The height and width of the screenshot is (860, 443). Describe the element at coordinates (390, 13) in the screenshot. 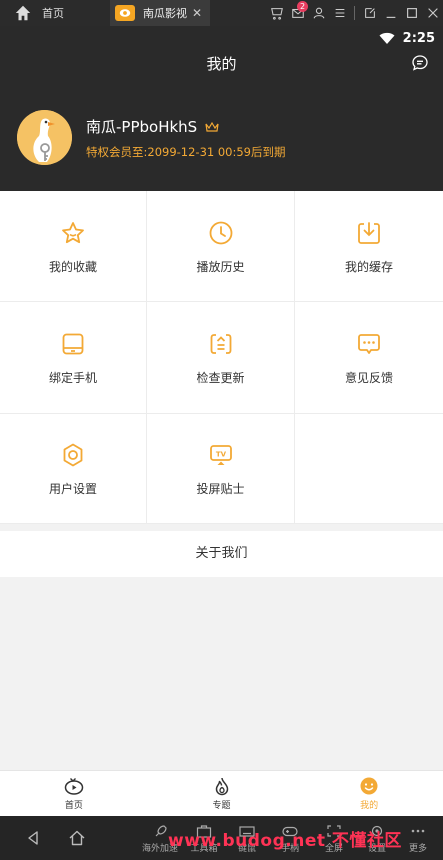

I see `minimize-icon` at that location.